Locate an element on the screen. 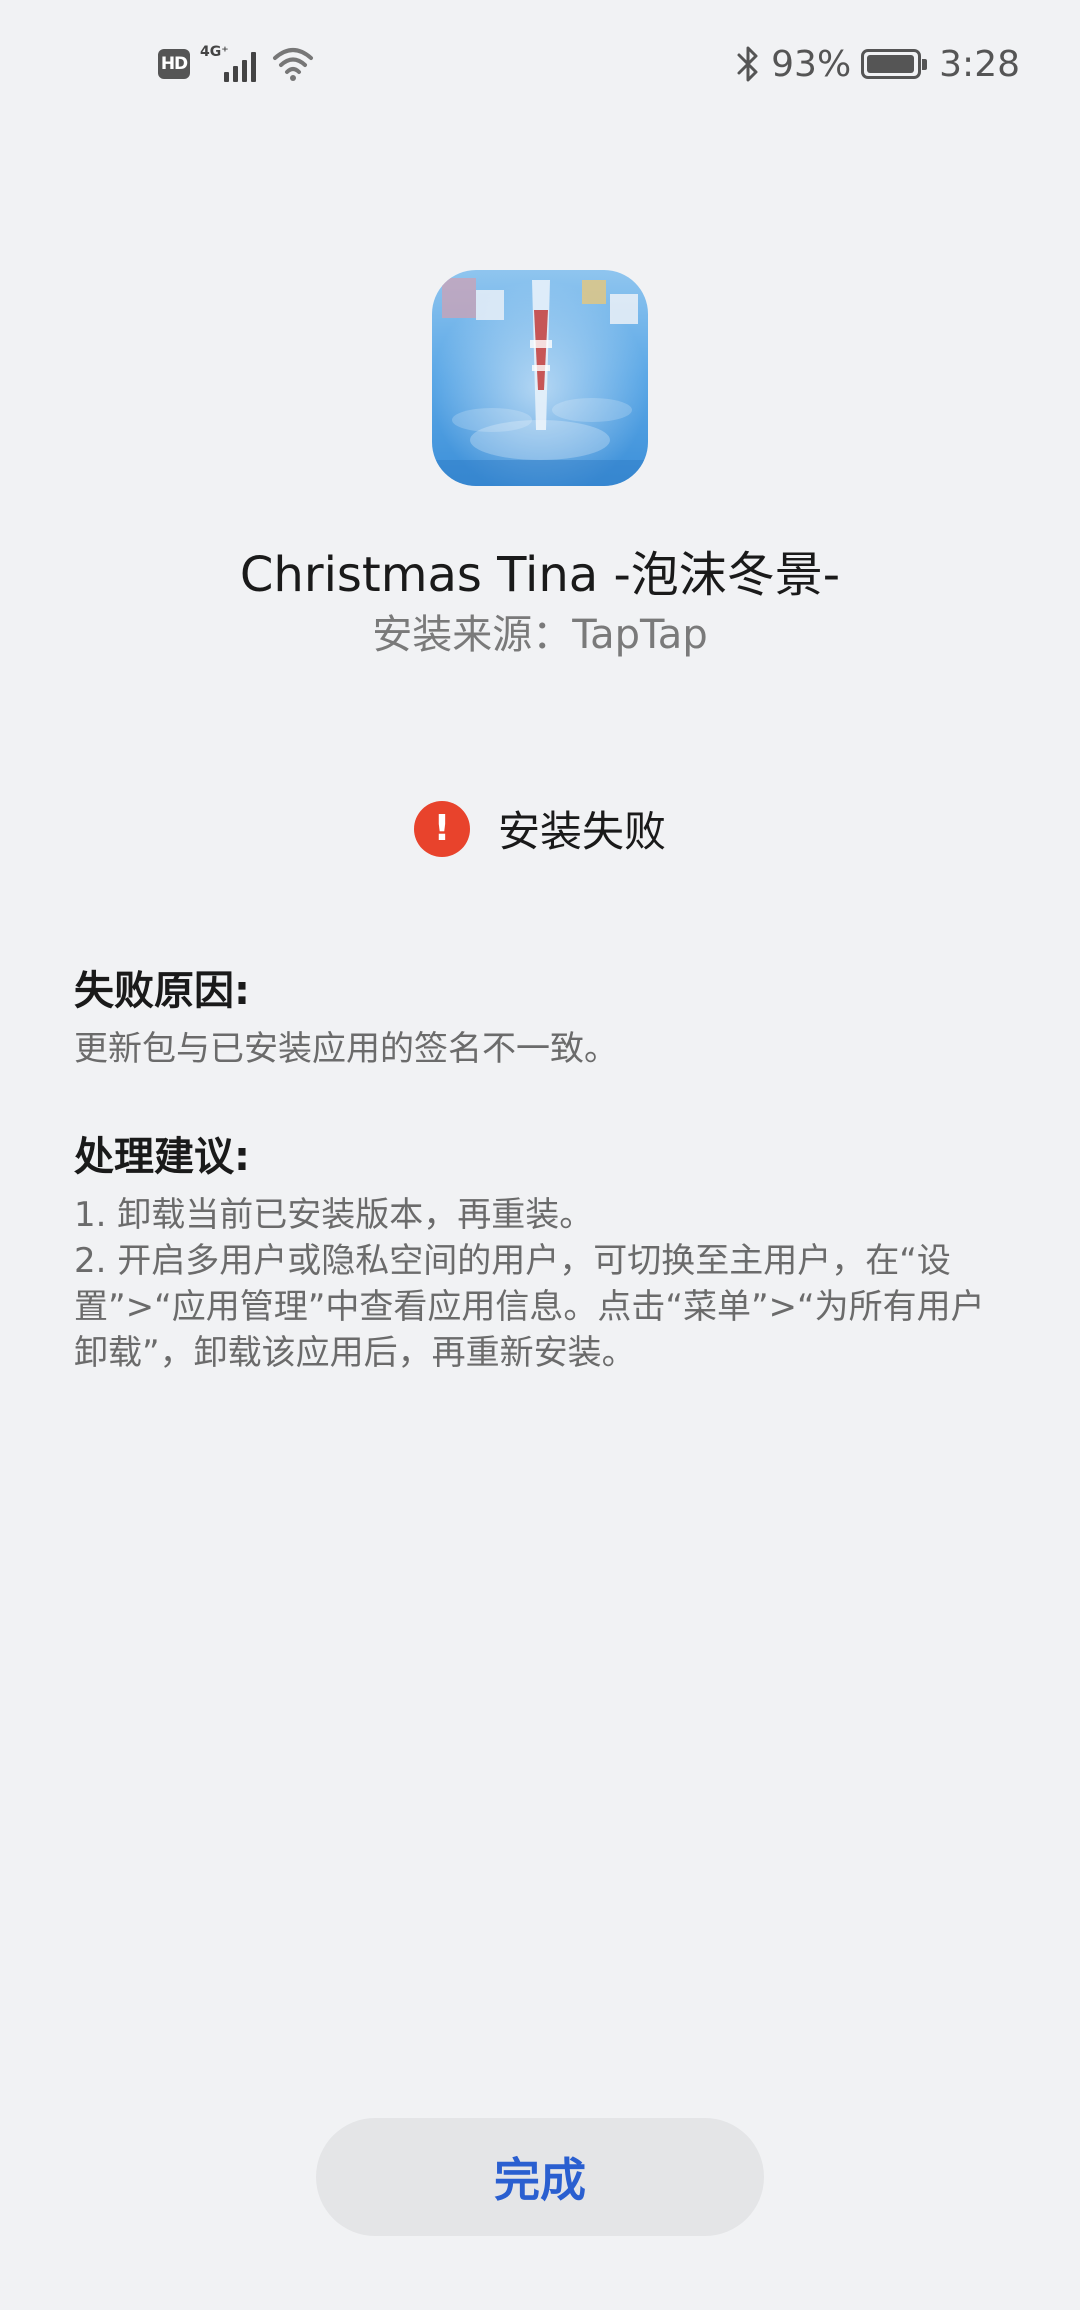 The image size is (1080, 2310). install-status-text: 安装失败 is located at coordinates (581, 831).